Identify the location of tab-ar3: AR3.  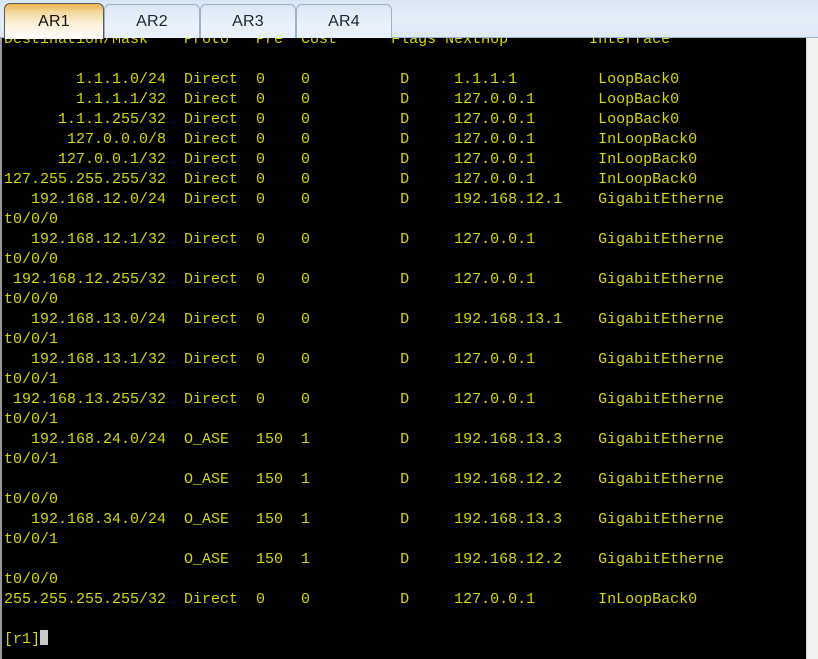
(248, 21).